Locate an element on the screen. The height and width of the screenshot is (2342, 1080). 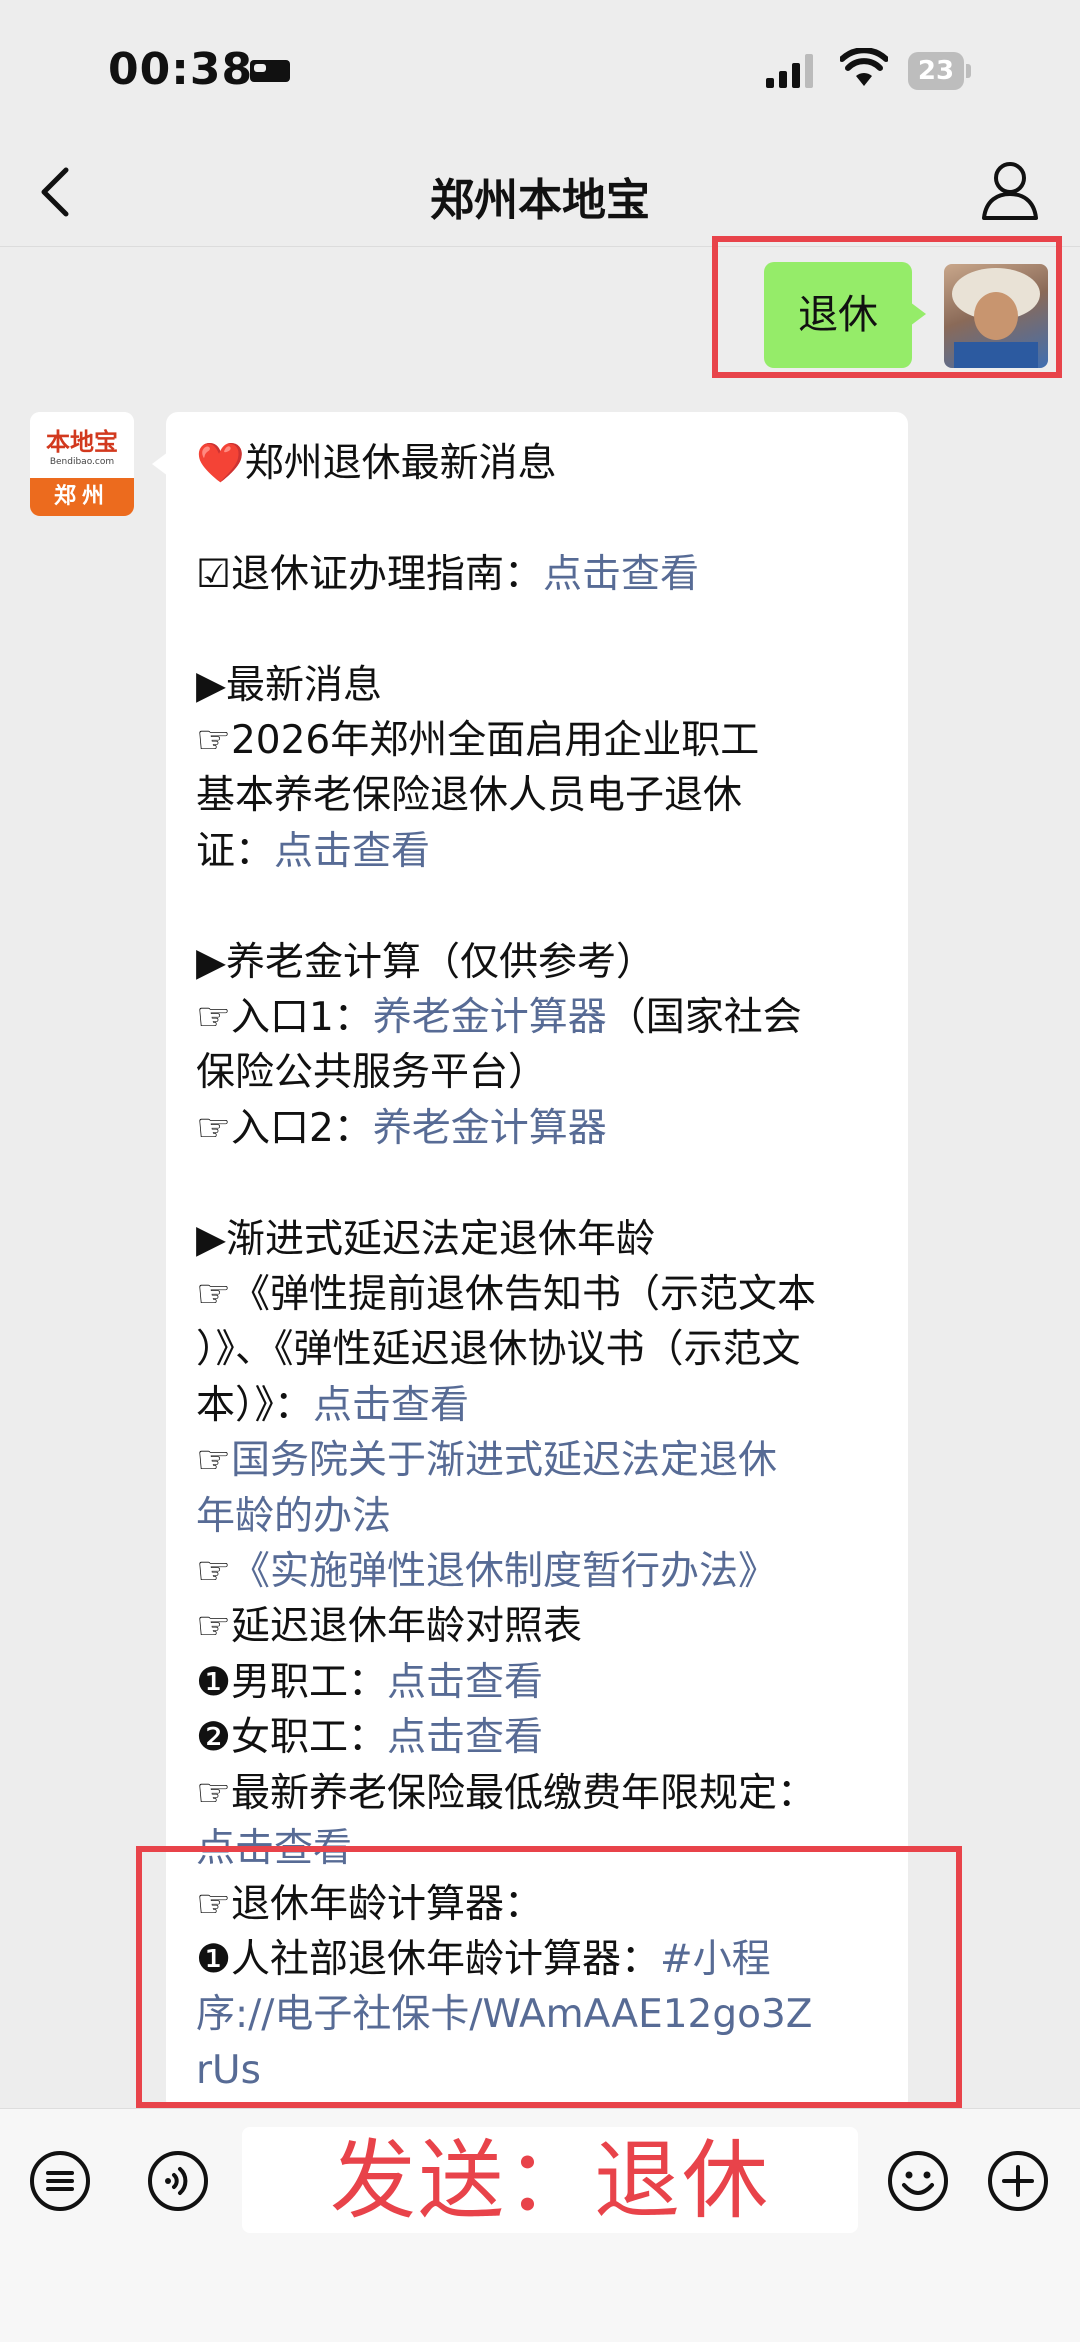
bot-avatar-city: 郑州 is located at coordinates (82, 497).